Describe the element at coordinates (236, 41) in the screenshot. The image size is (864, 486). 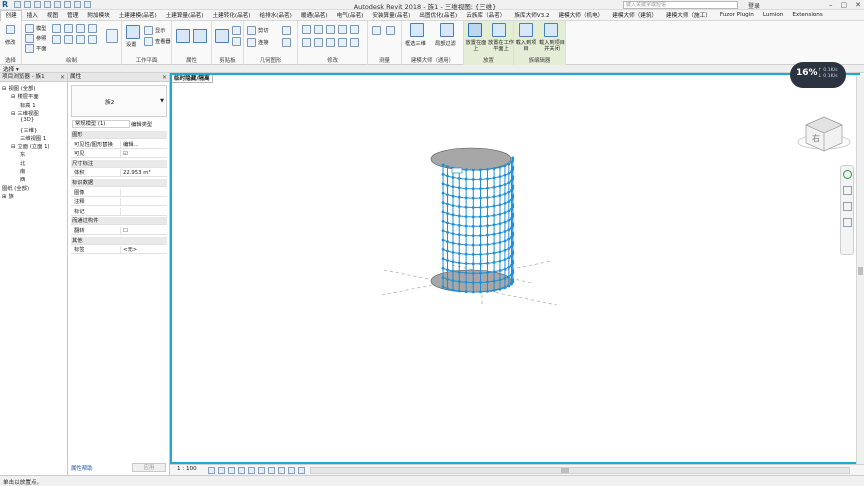
I see `copy-icon` at that location.